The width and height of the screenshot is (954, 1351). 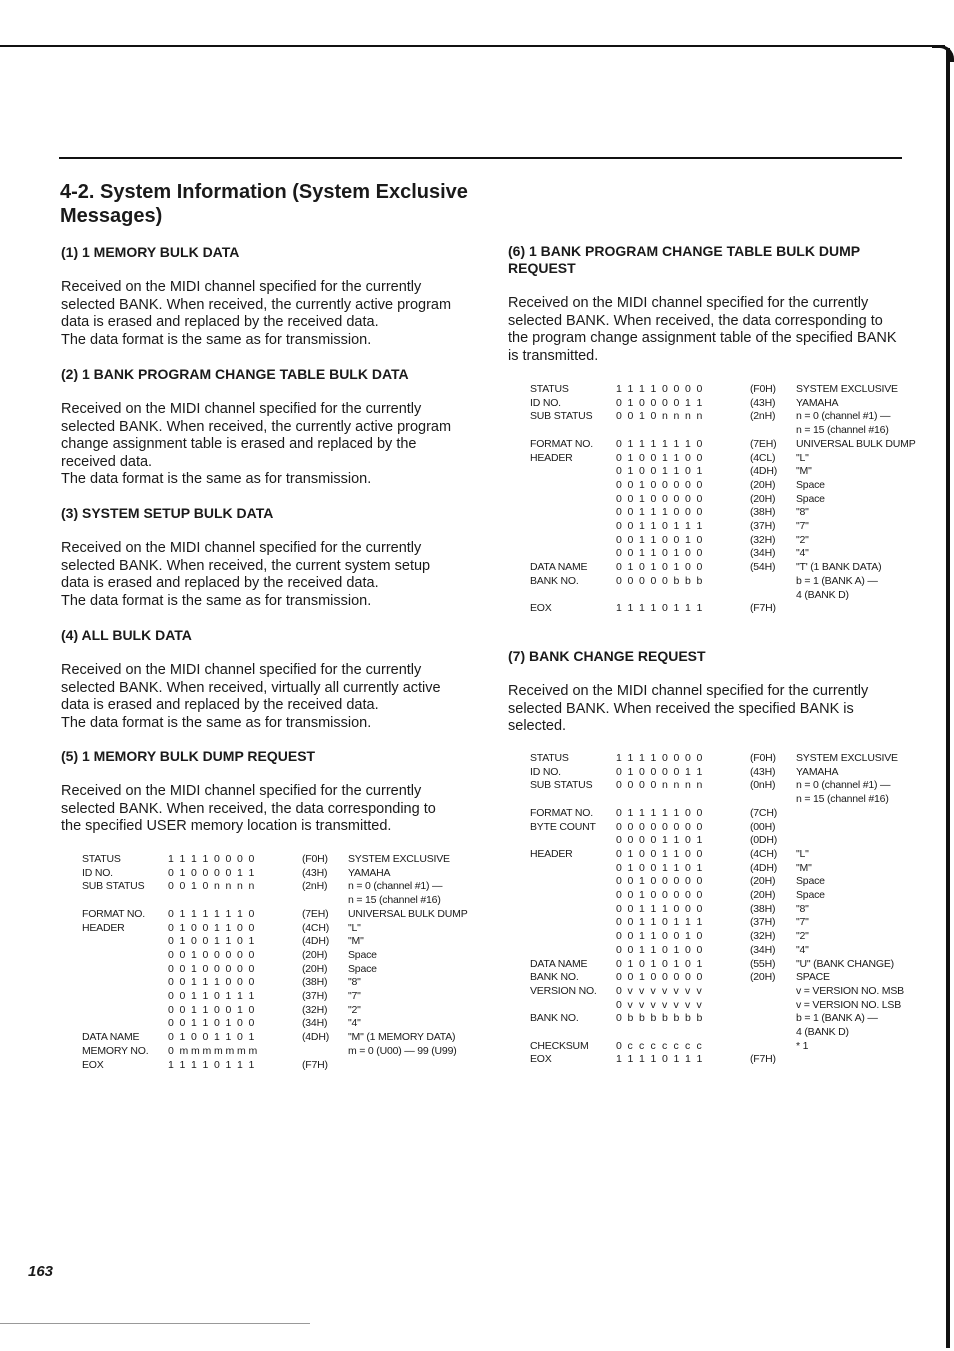 What do you see at coordinates (642, 1018) in the screenshot?
I see `bit: b` at bounding box center [642, 1018].